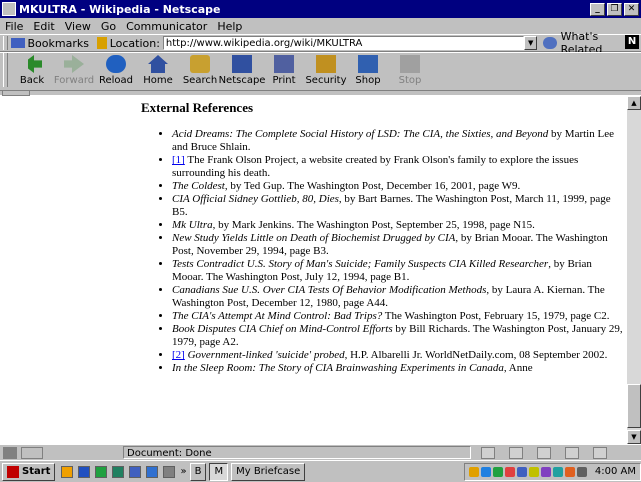 This screenshot has height=482, width=641. I want to click on reload-button: Reload, so click(116, 71).